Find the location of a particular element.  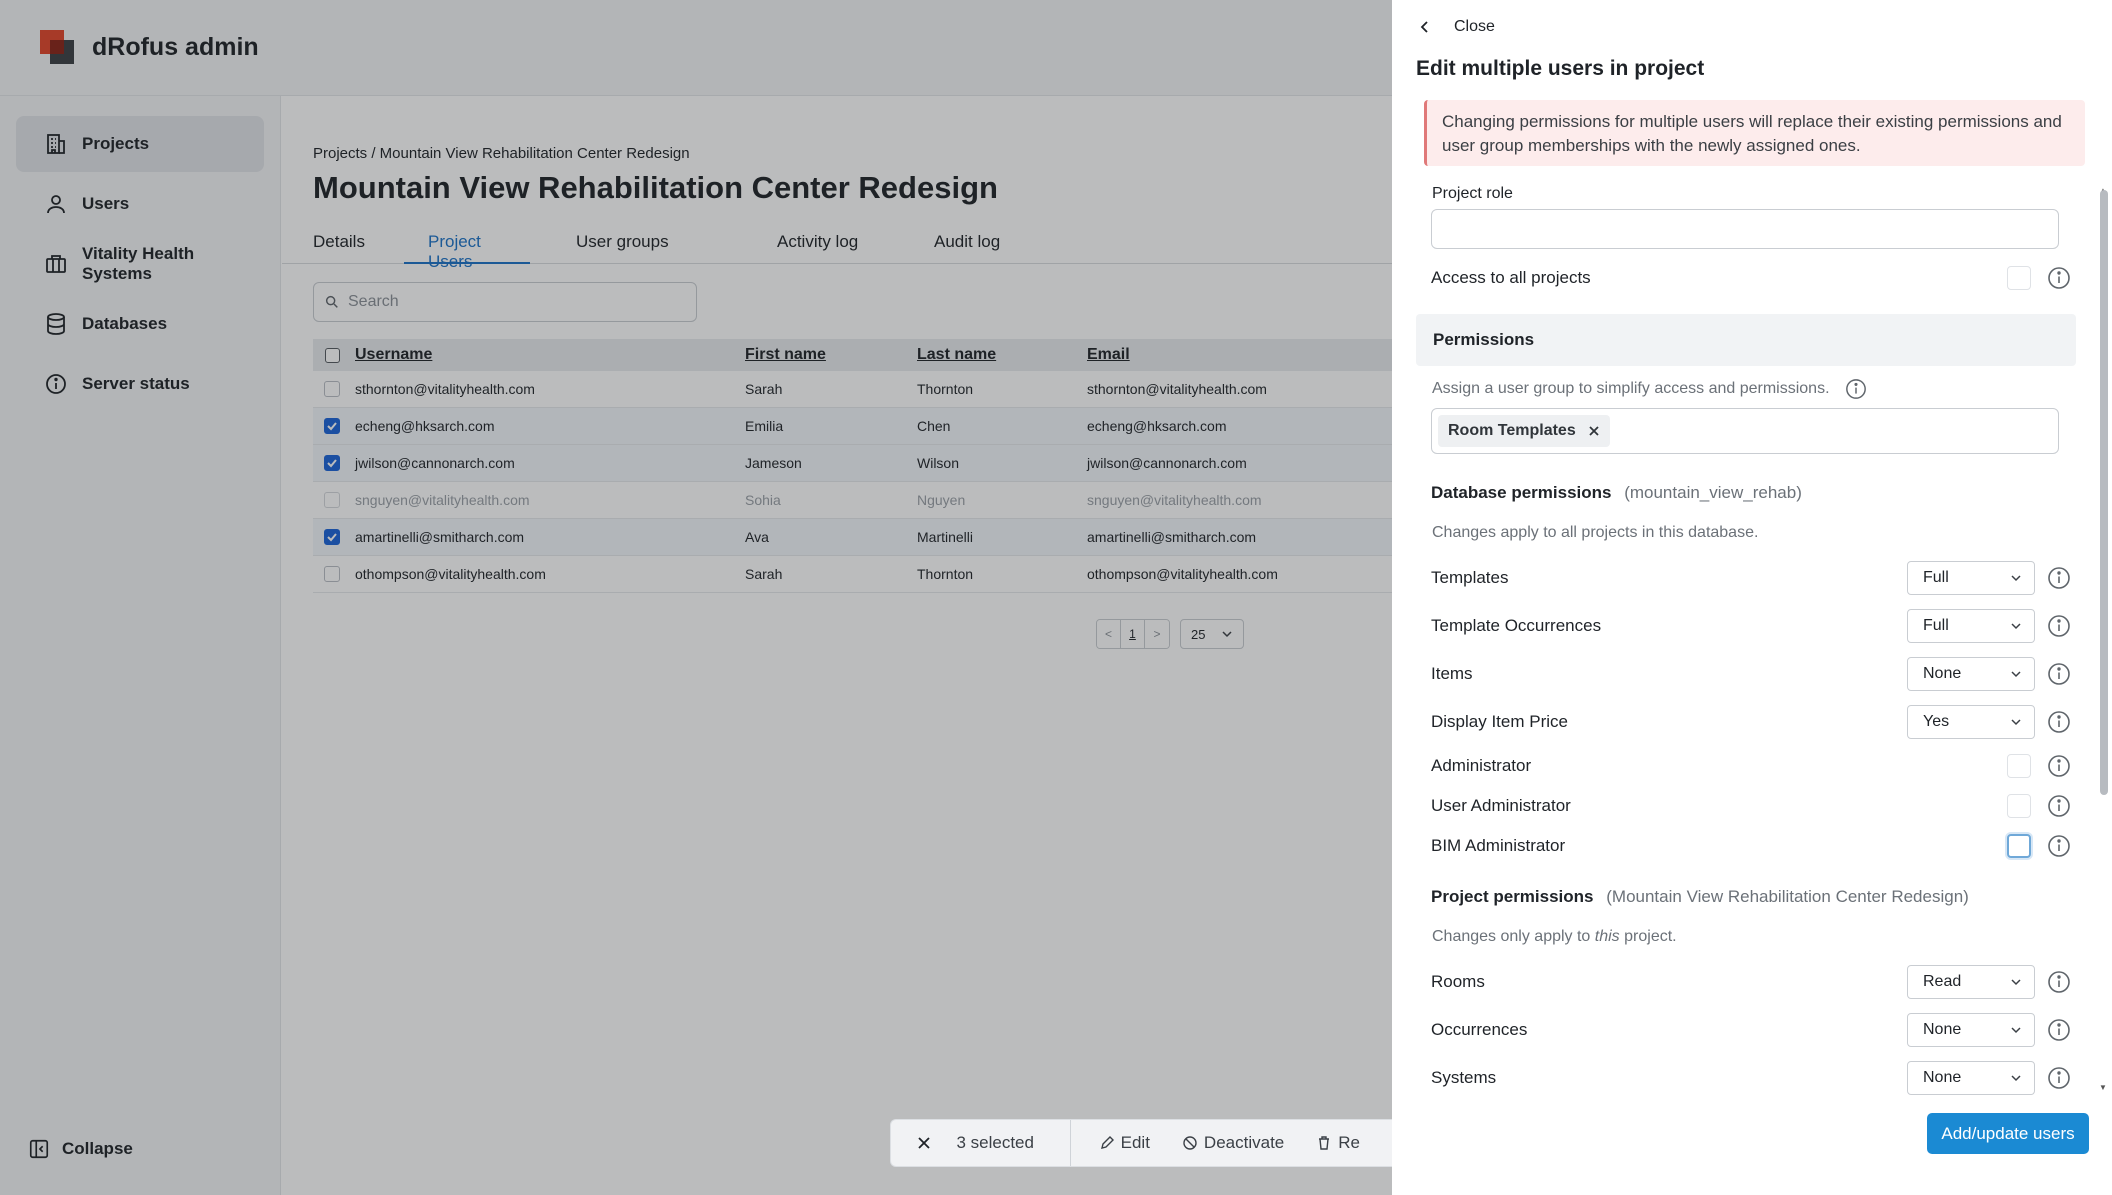

edit-label: Edit is located at coordinates (1135, 1142).